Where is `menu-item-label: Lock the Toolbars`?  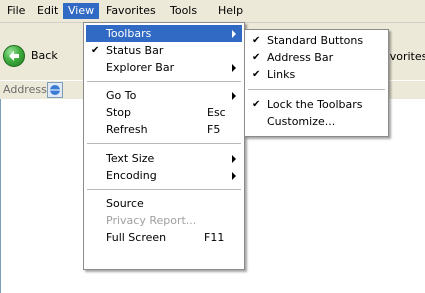 menu-item-label: Lock the Toolbars is located at coordinates (315, 104).